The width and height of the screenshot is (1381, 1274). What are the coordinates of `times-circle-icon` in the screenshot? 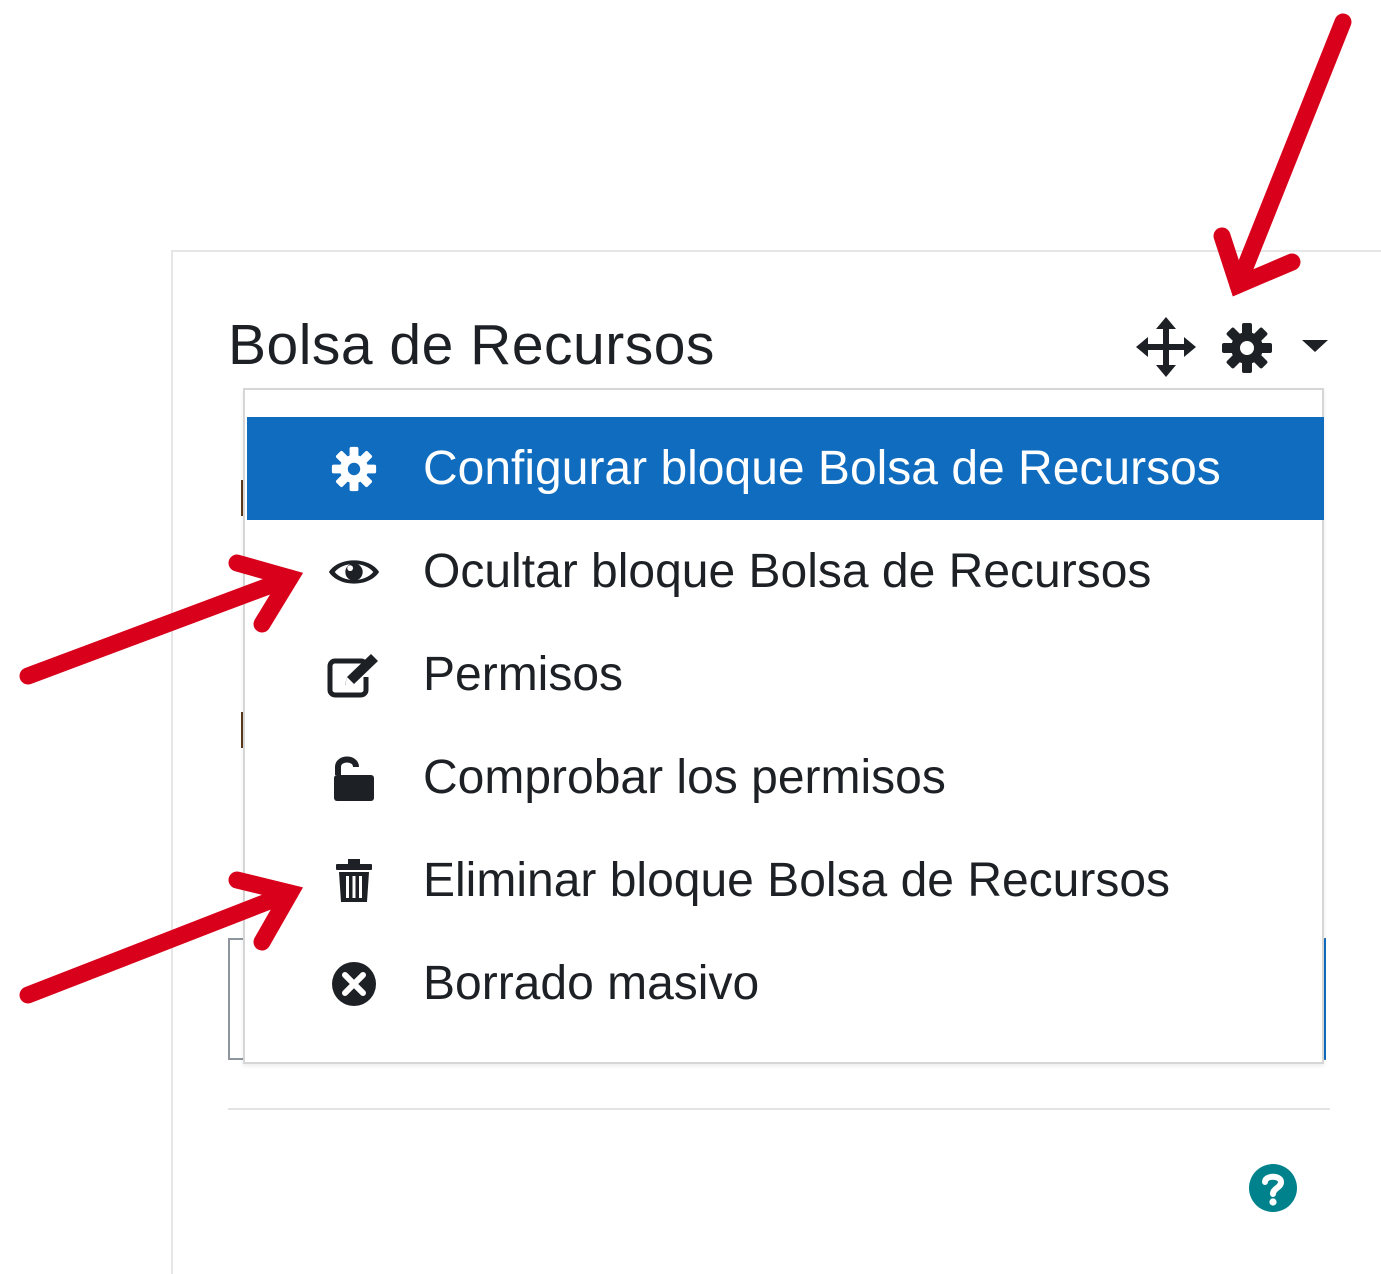 It's located at (354, 984).